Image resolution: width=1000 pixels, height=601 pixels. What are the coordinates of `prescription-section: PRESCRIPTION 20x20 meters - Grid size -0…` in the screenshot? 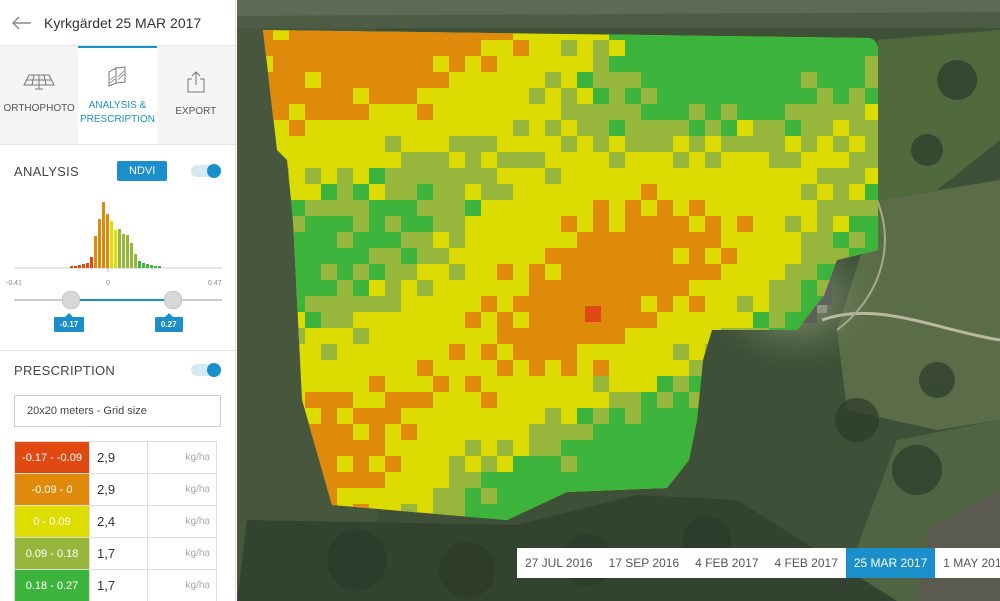 It's located at (117, 476).